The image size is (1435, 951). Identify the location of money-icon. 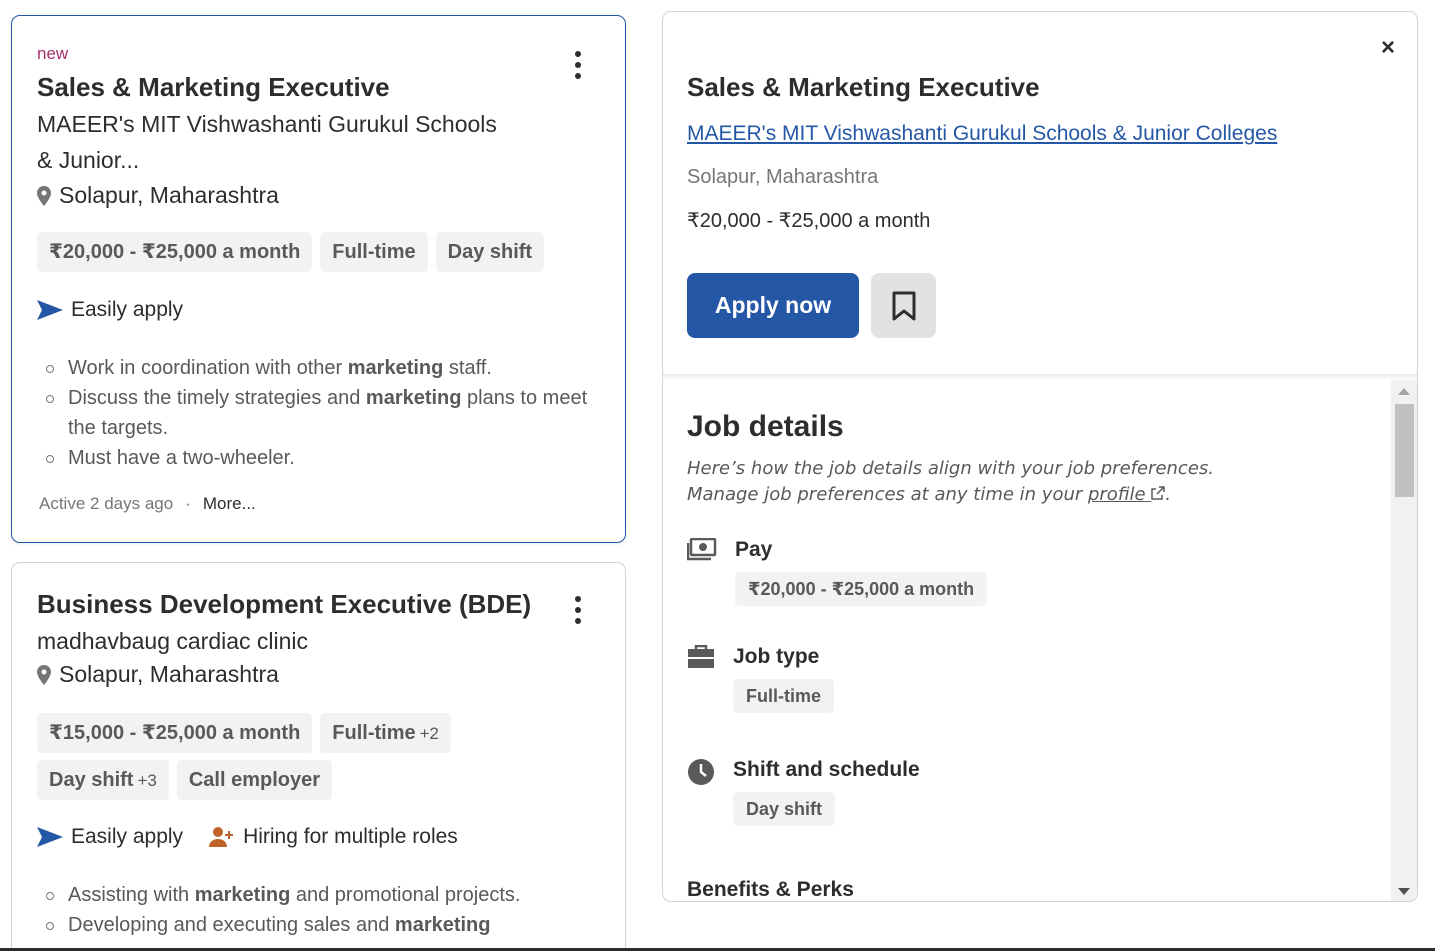
(702, 549).